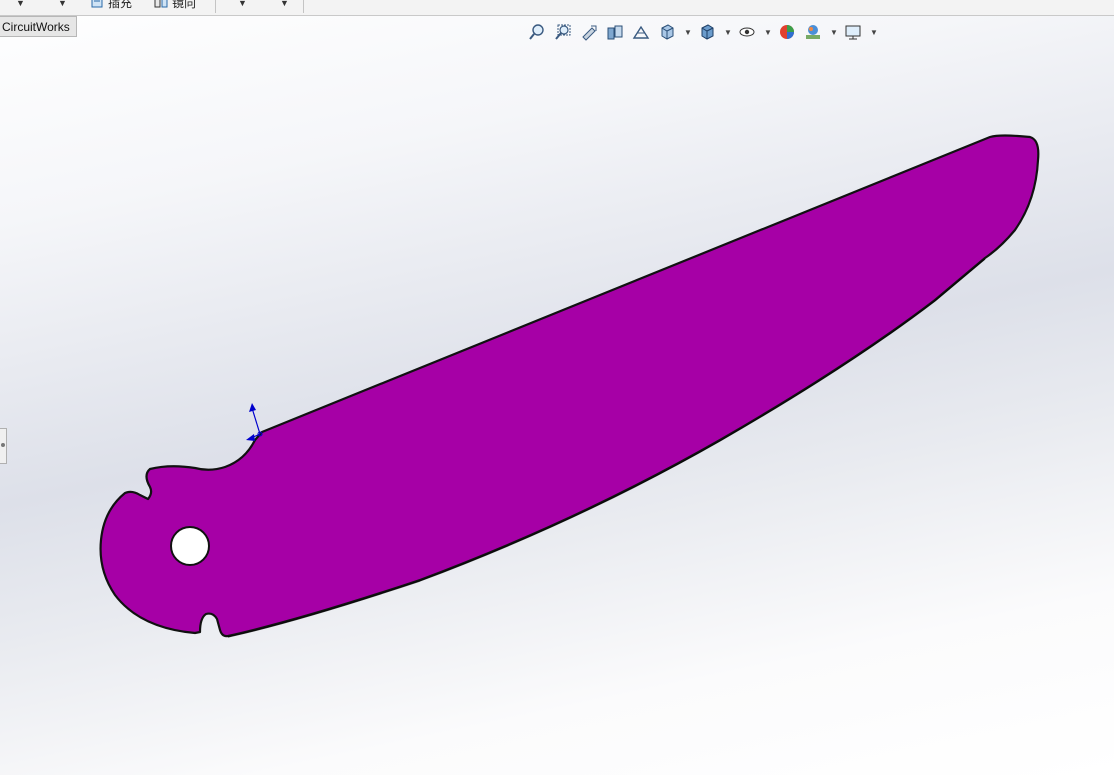 Image resolution: width=1114 pixels, height=775 pixels. I want to click on edit-appearance-icon, so click(787, 32).